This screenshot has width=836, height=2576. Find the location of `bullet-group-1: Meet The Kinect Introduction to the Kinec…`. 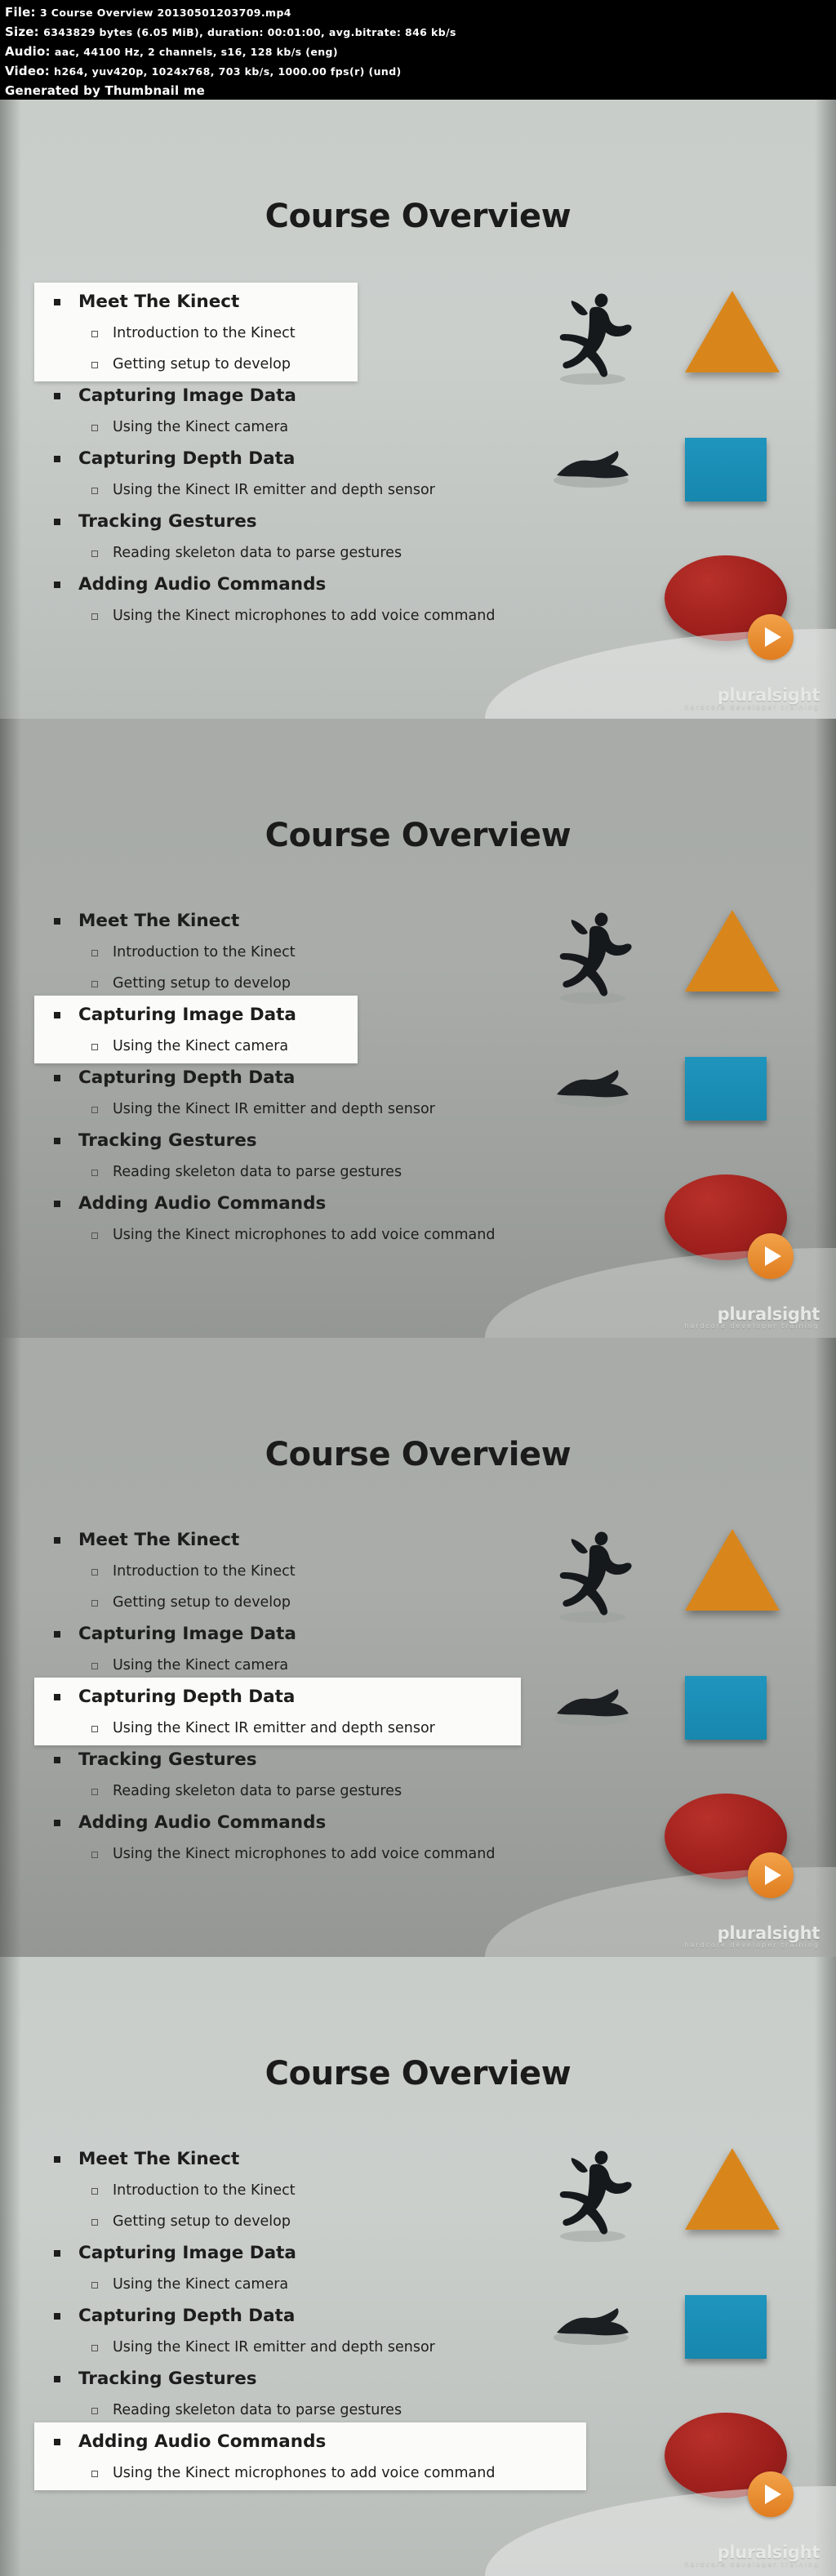

bullet-group-1: Meet The Kinect Introduction to the Kinec… is located at coordinates (328, 952).